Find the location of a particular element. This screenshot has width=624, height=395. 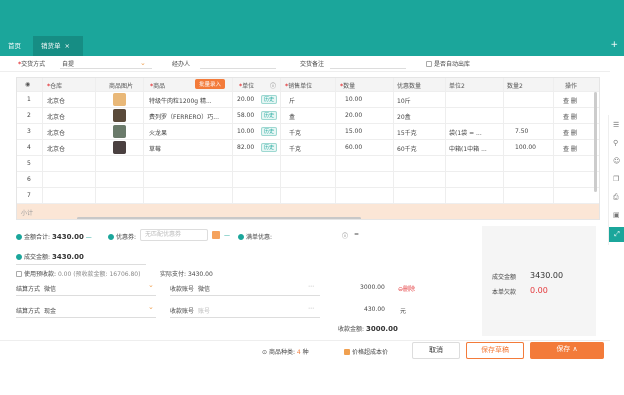

close-icon: × is located at coordinates (67, 46).